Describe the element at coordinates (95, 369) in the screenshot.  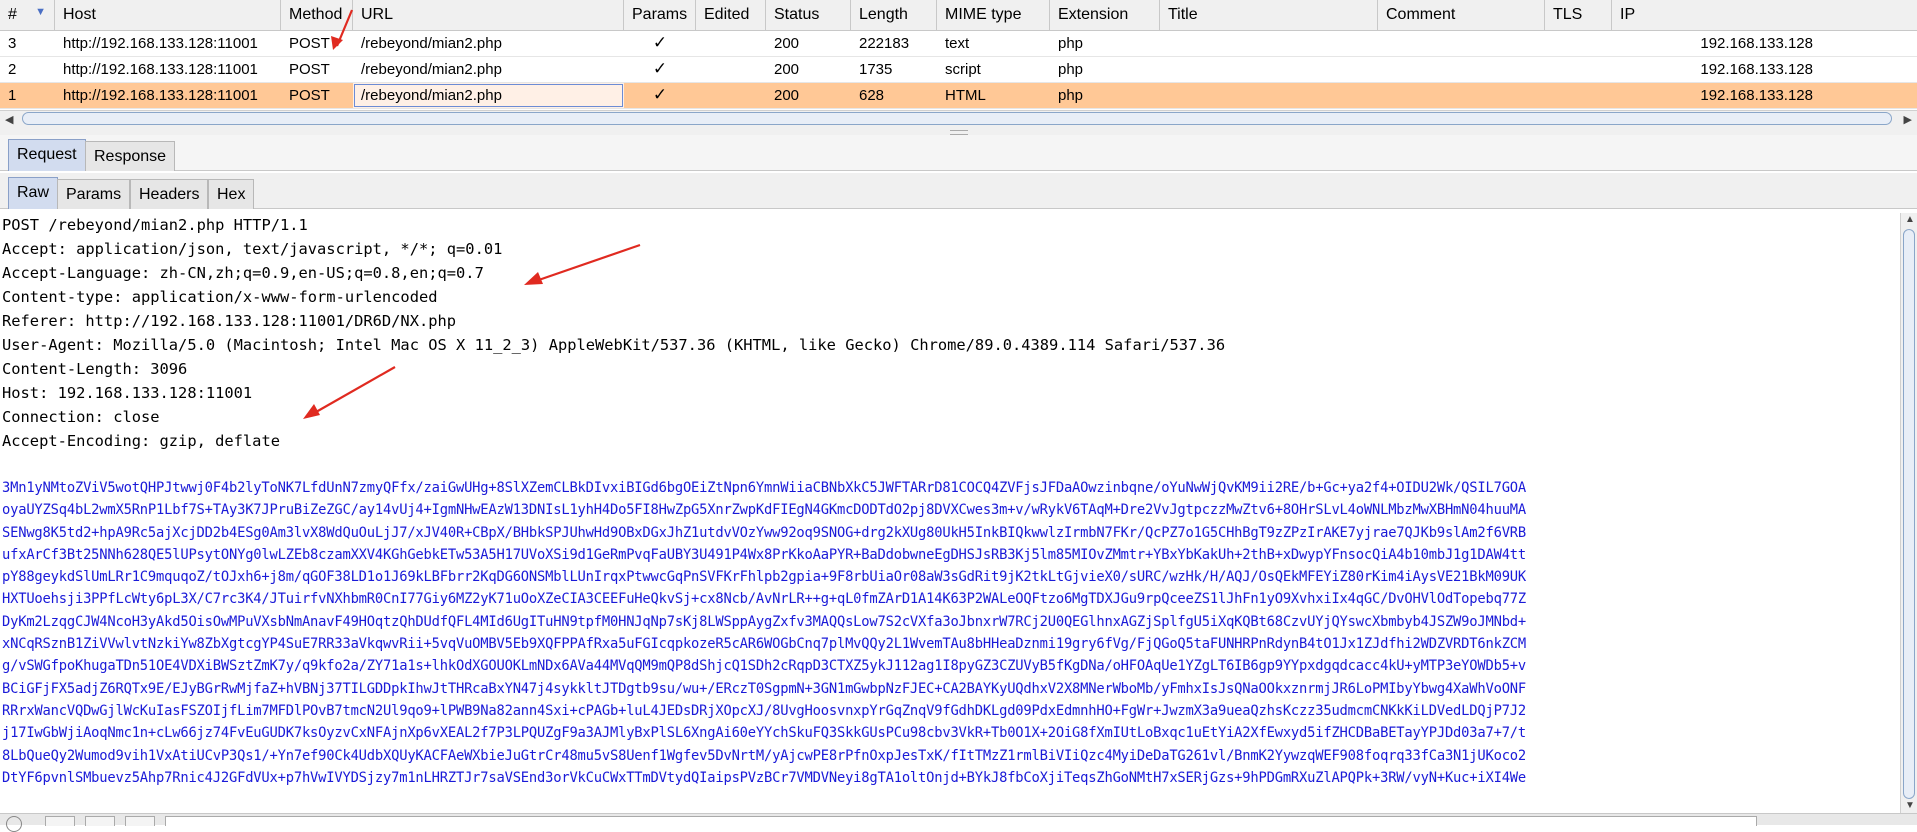
I see `header-line: Content-Length: 3096` at that location.